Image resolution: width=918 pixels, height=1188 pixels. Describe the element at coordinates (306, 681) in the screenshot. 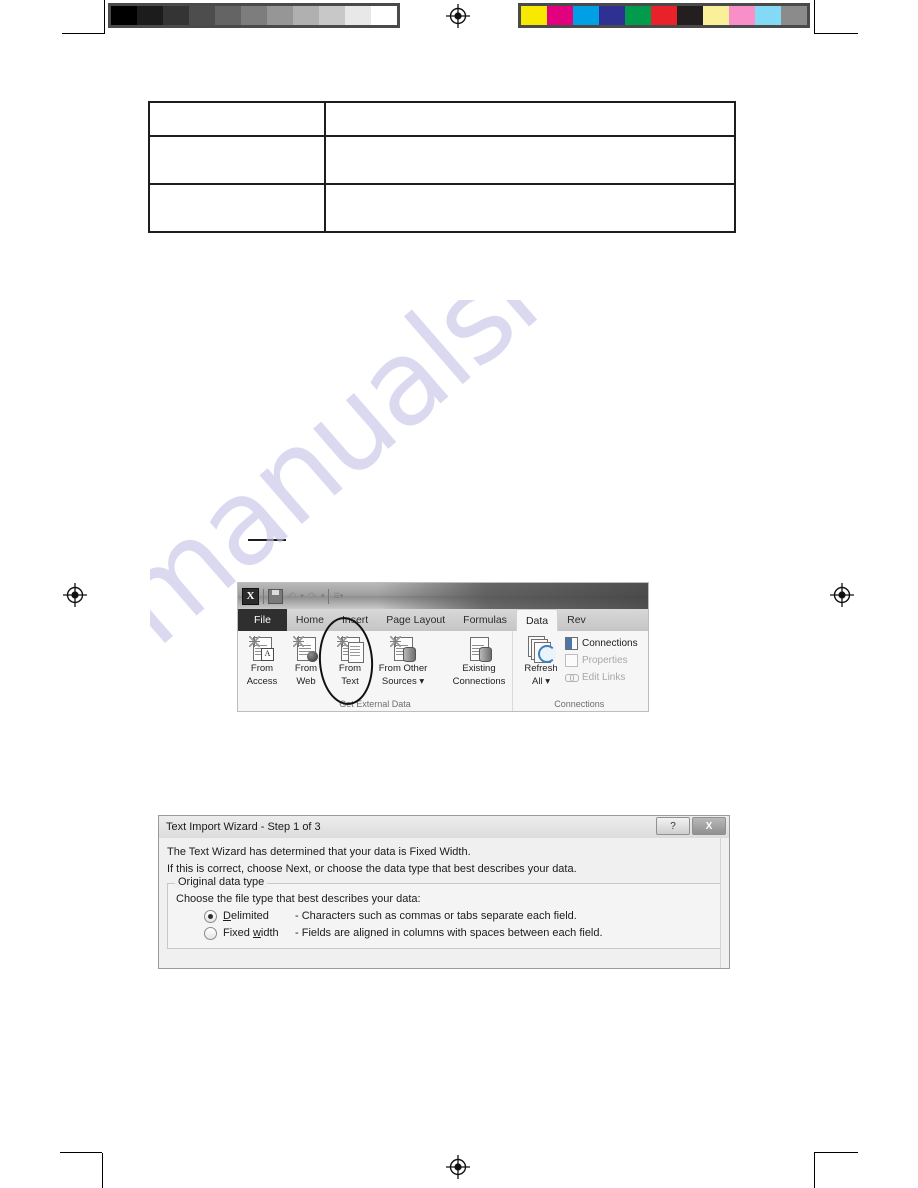

I see `button-label: Web` at that location.